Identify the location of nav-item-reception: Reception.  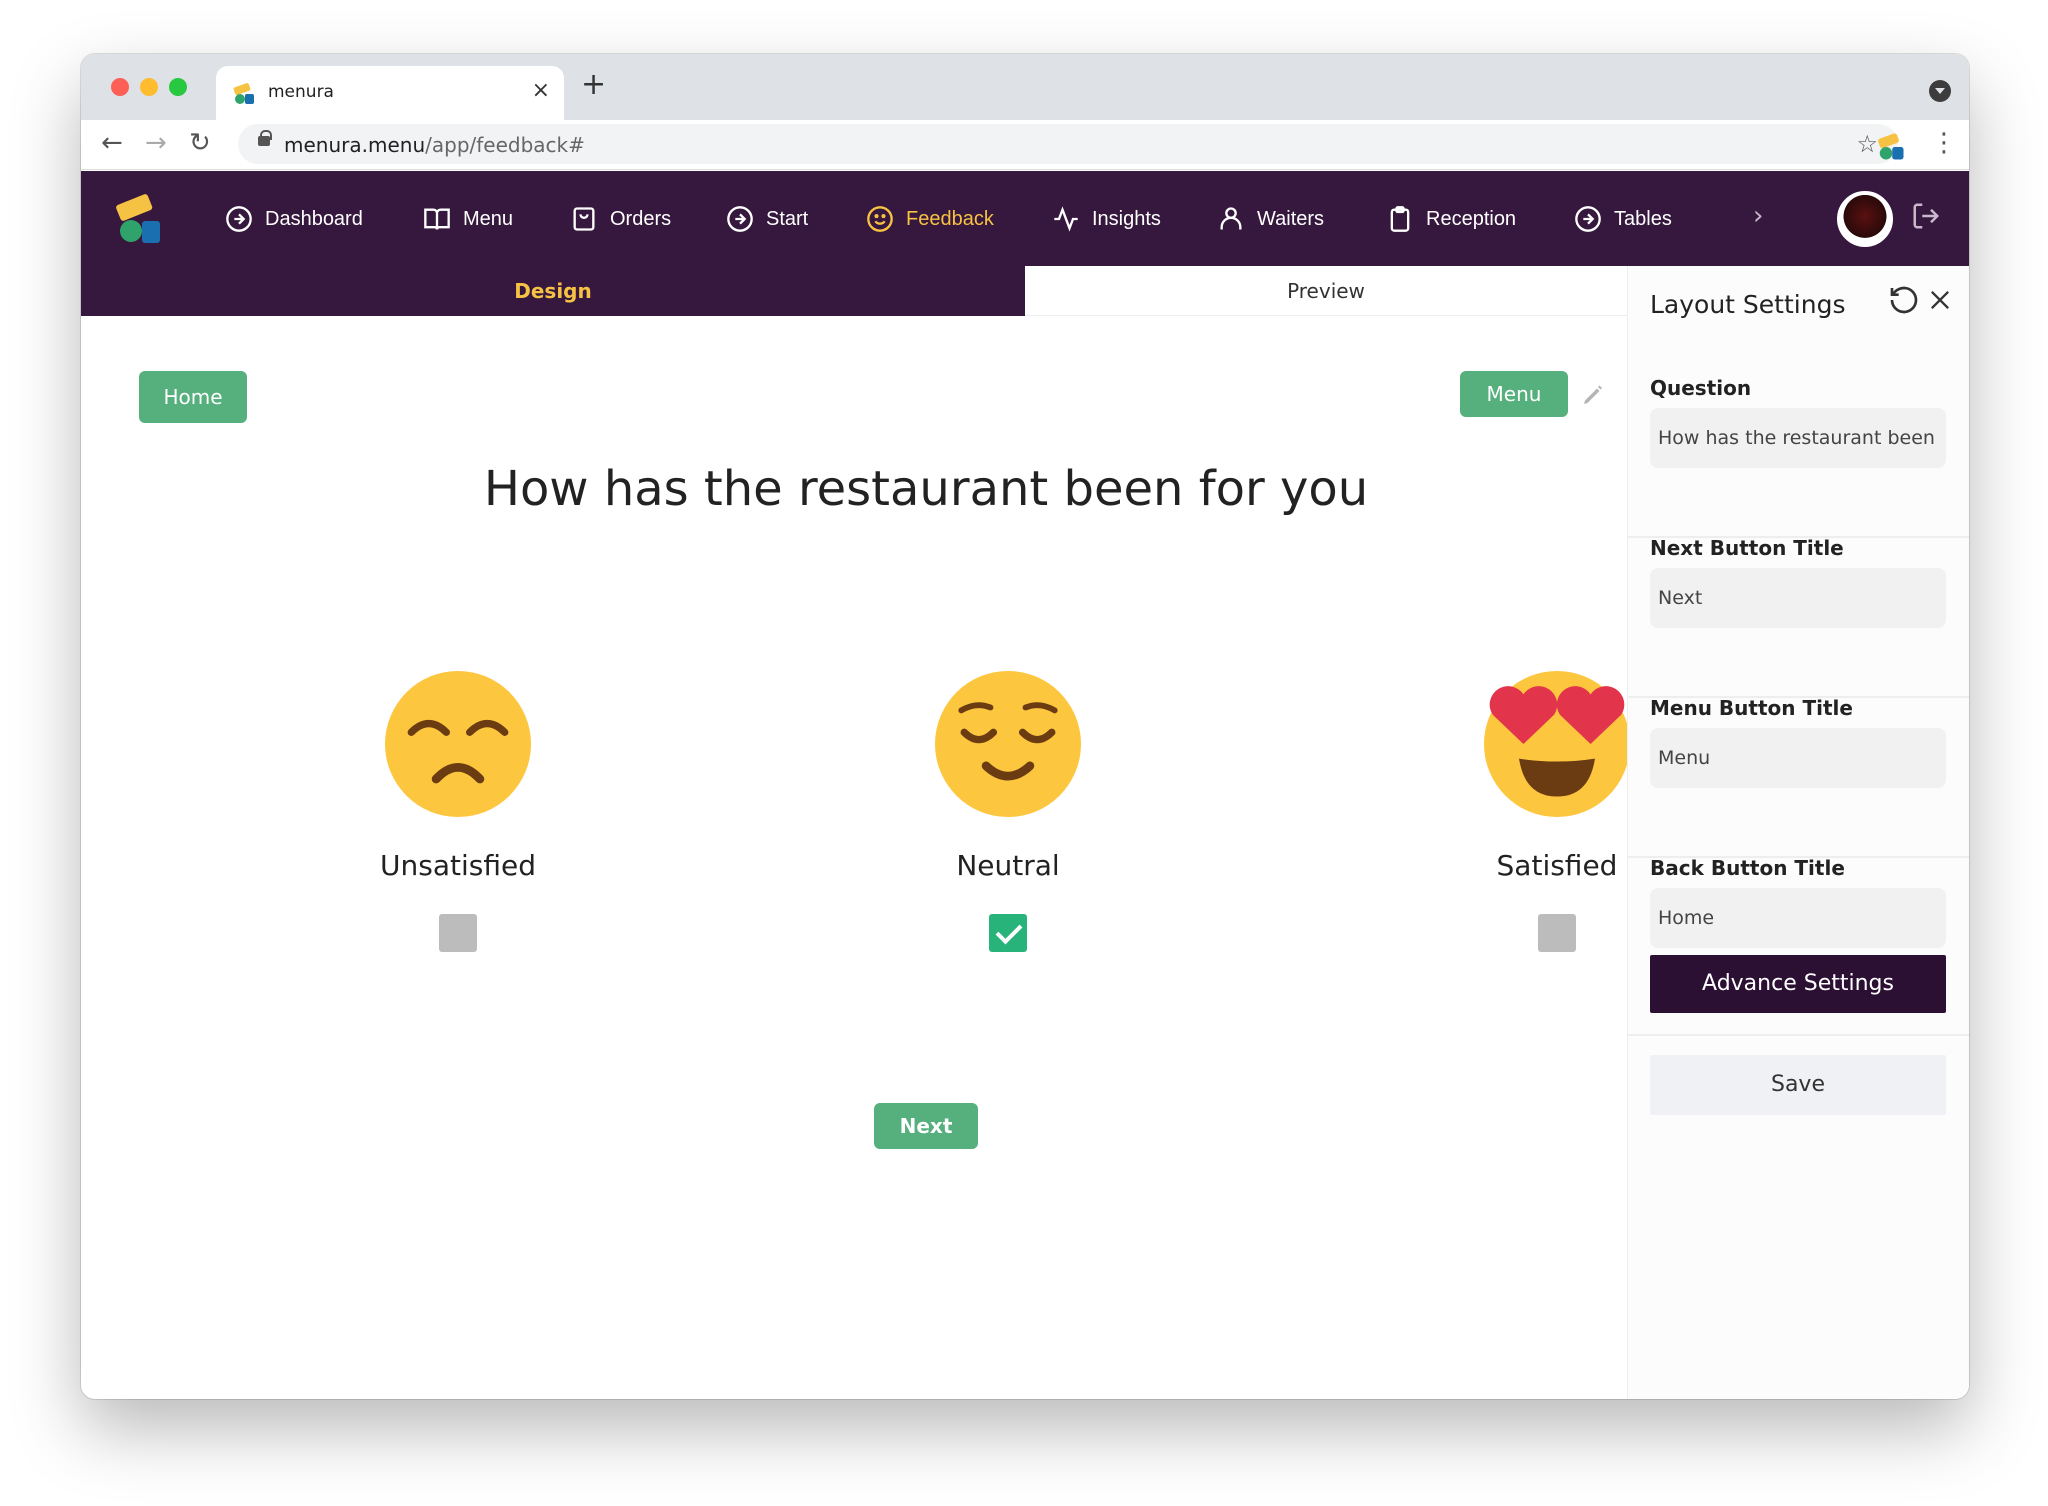
(1451, 219).